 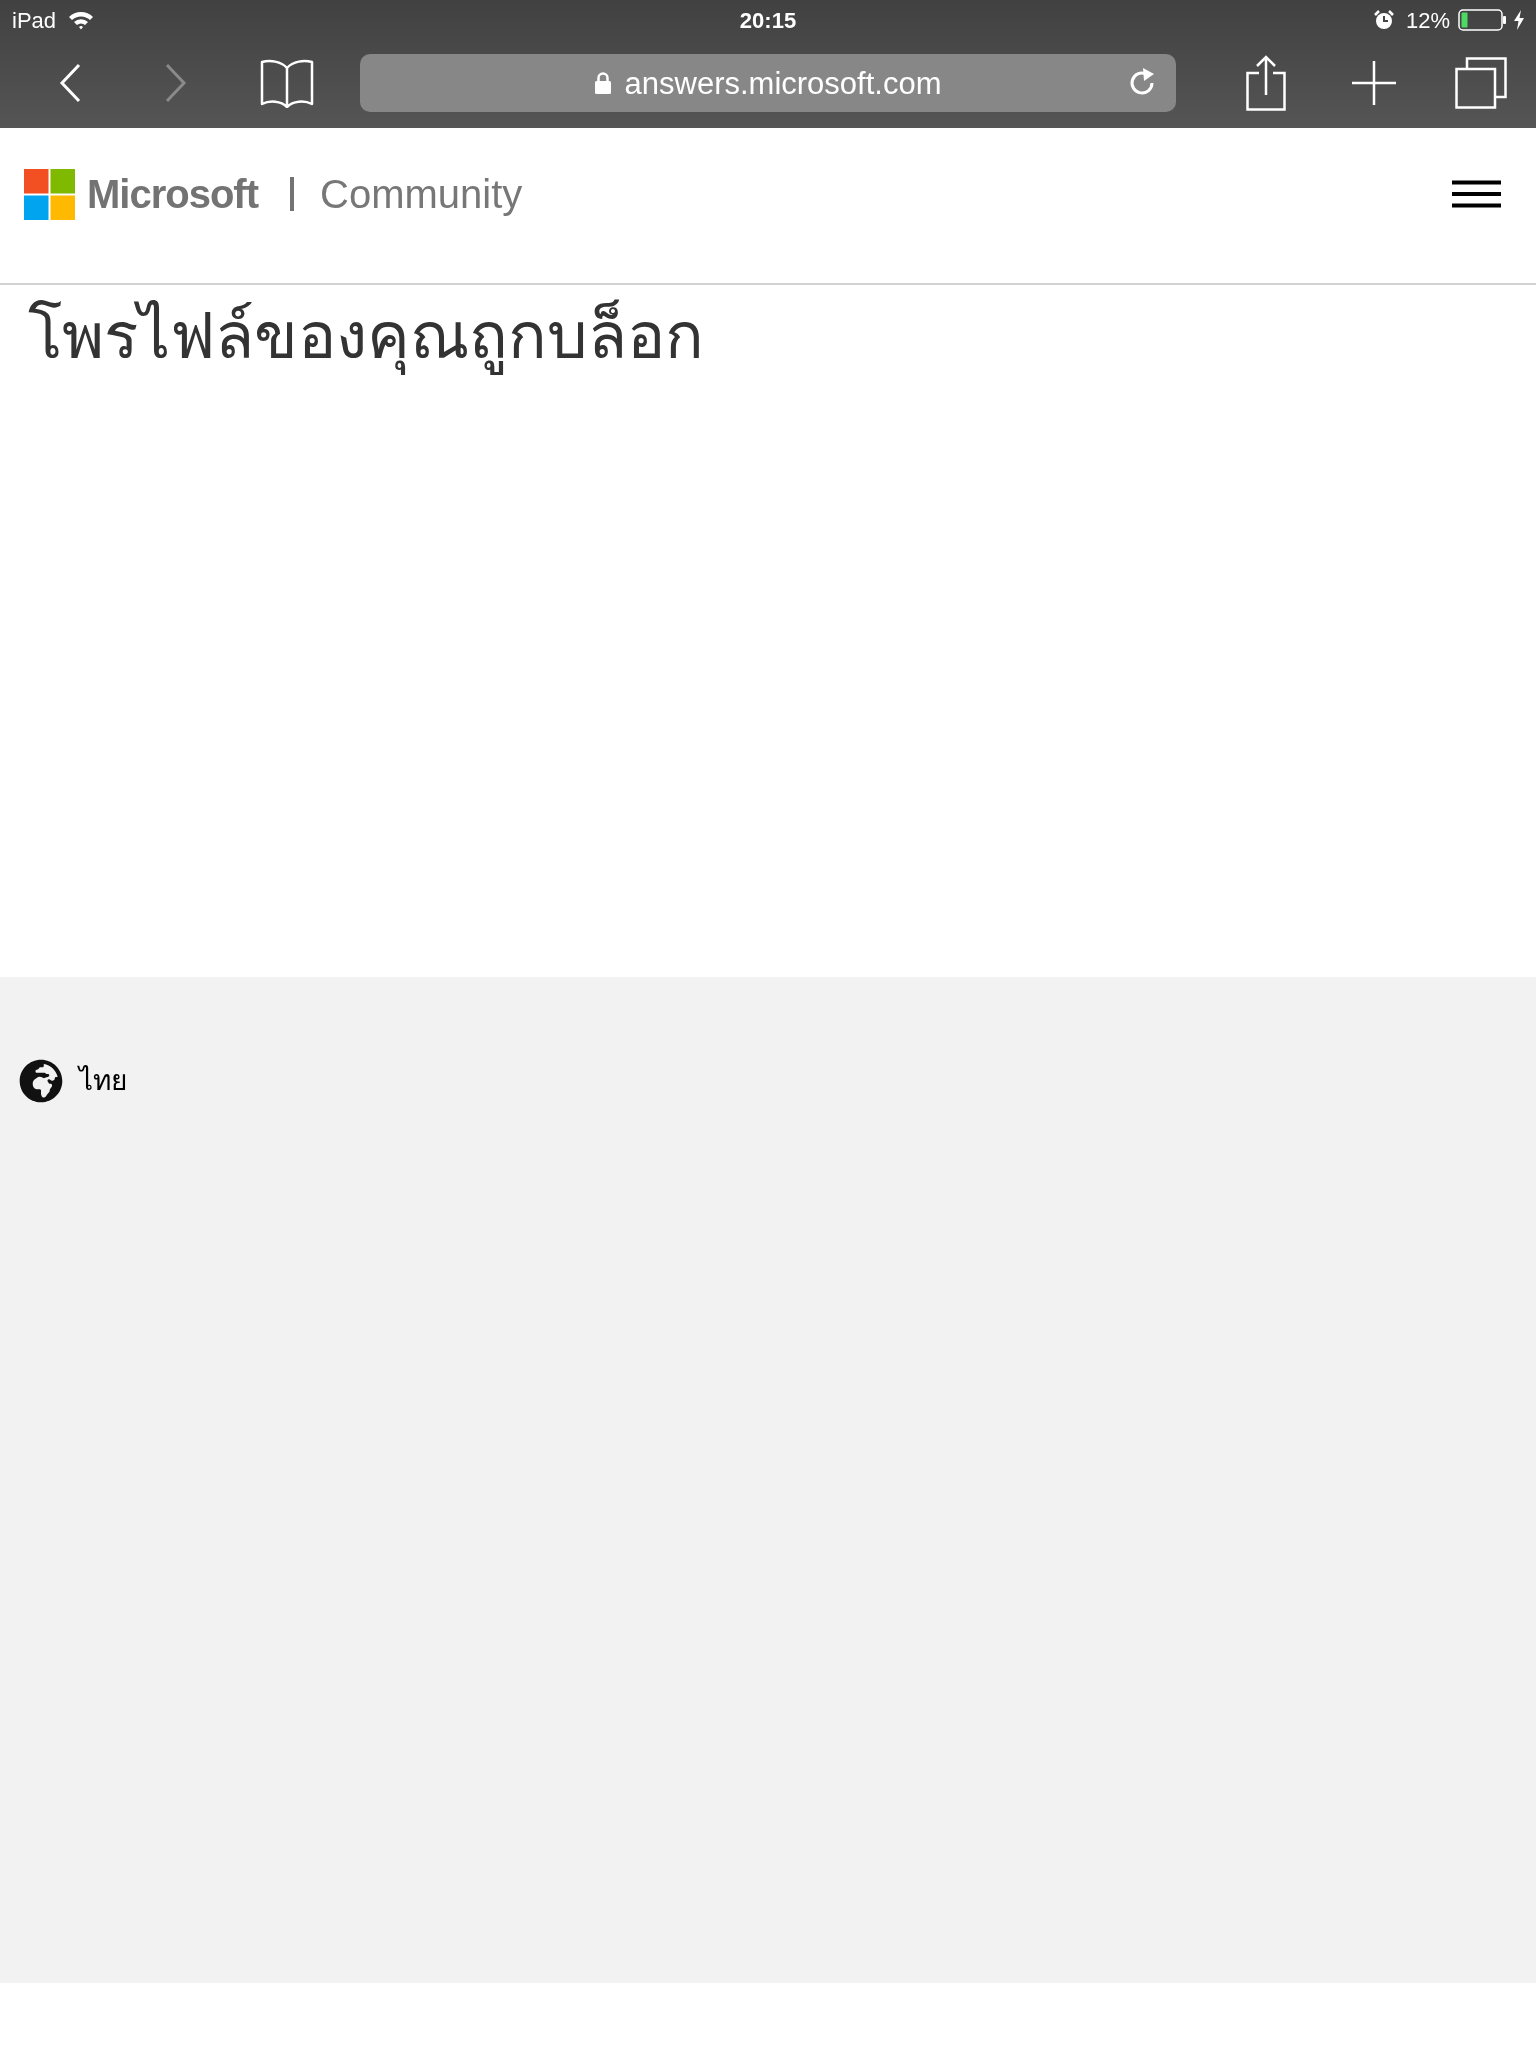 What do you see at coordinates (176, 83) in the screenshot?
I see `chevron-right-icon` at bounding box center [176, 83].